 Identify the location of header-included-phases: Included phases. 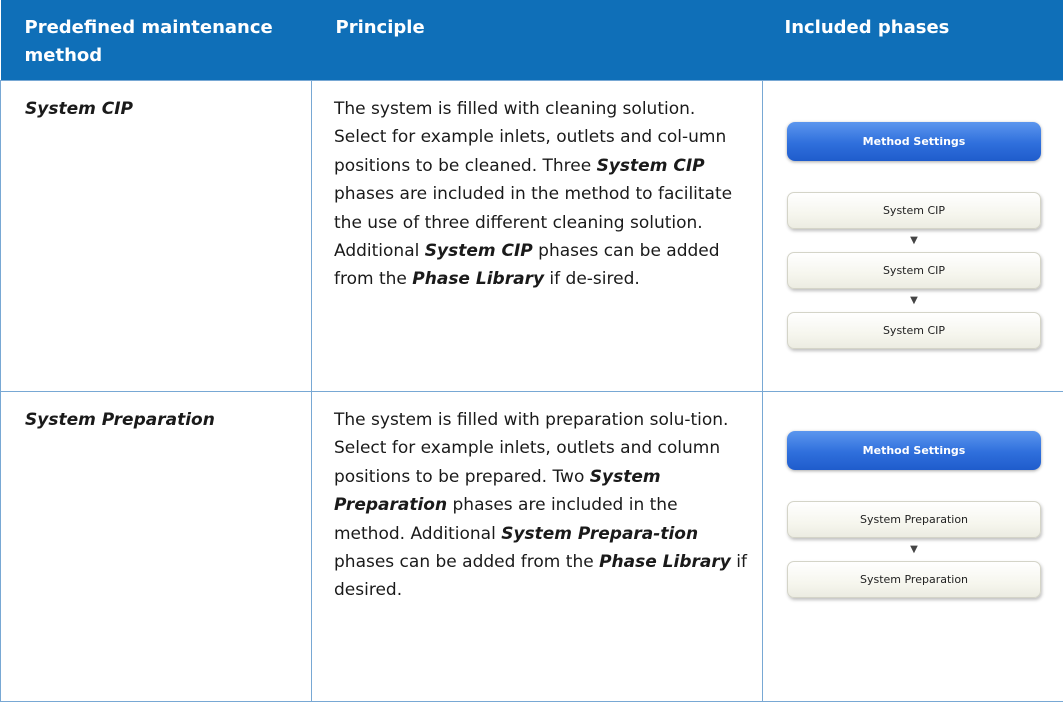
(913, 40).